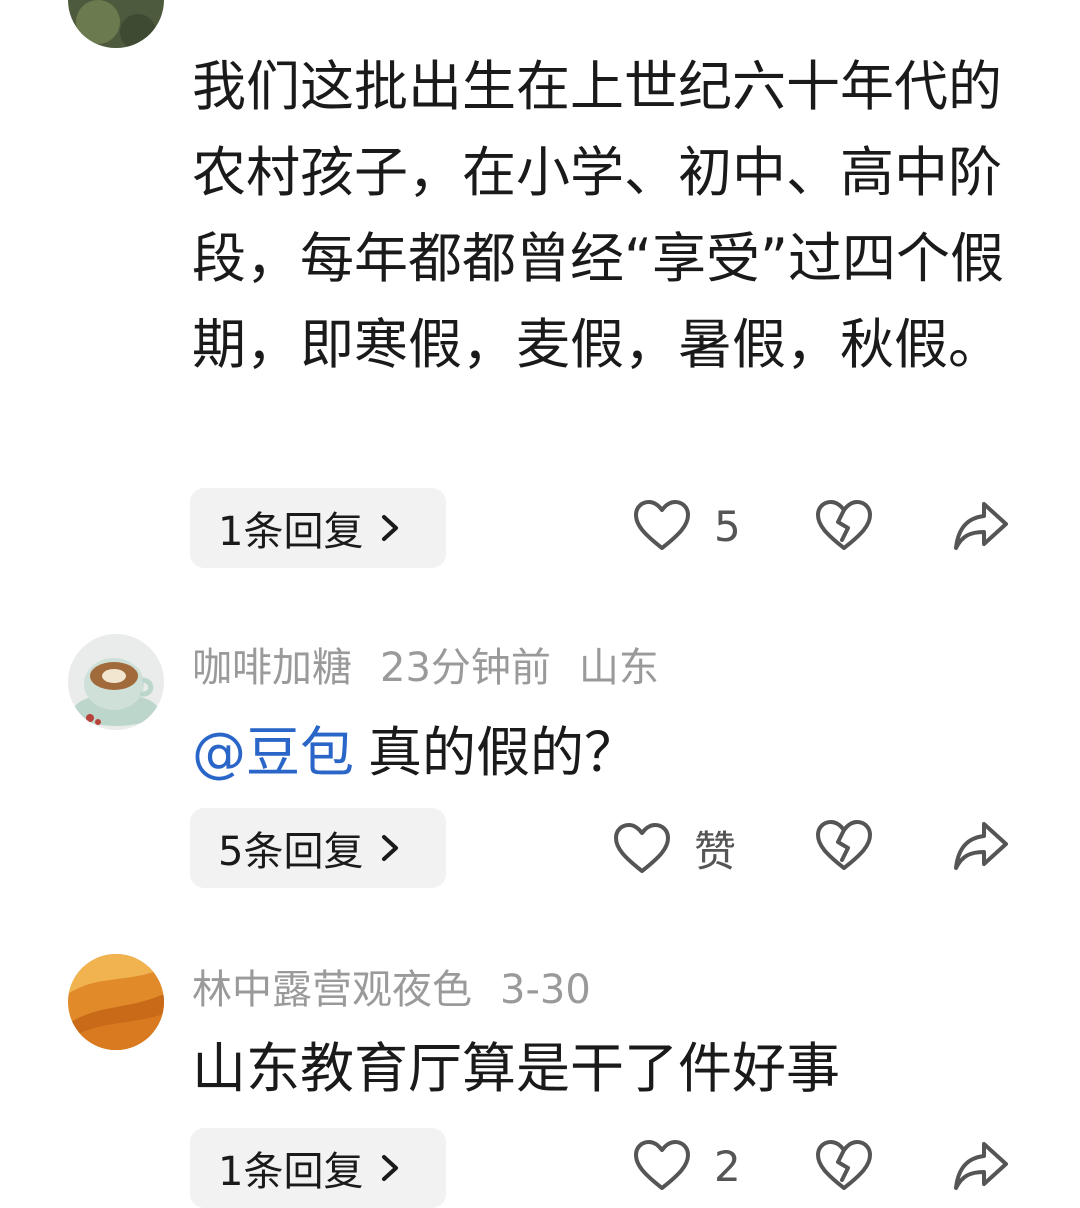 The width and height of the screenshot is (1080, 1208). Describe the element at coordinates (545, 990) in the screenshot. I see `timestamp: 3-30` at that location.